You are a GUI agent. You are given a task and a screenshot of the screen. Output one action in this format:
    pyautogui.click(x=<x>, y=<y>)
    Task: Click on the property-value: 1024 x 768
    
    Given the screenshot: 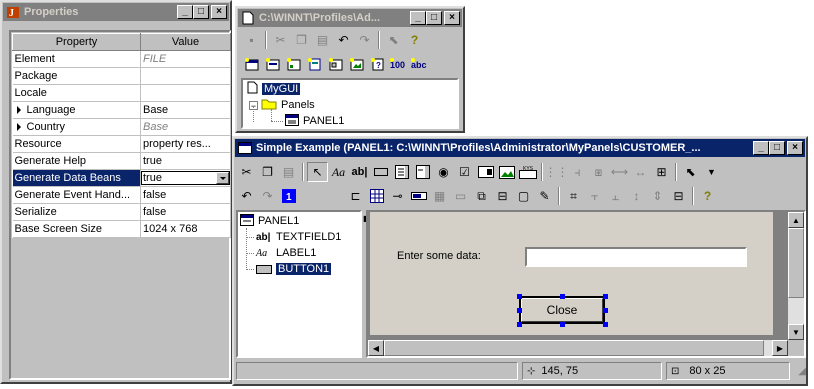 What is the action you would take?
    pyautogui.click(x=185, y=229)
    